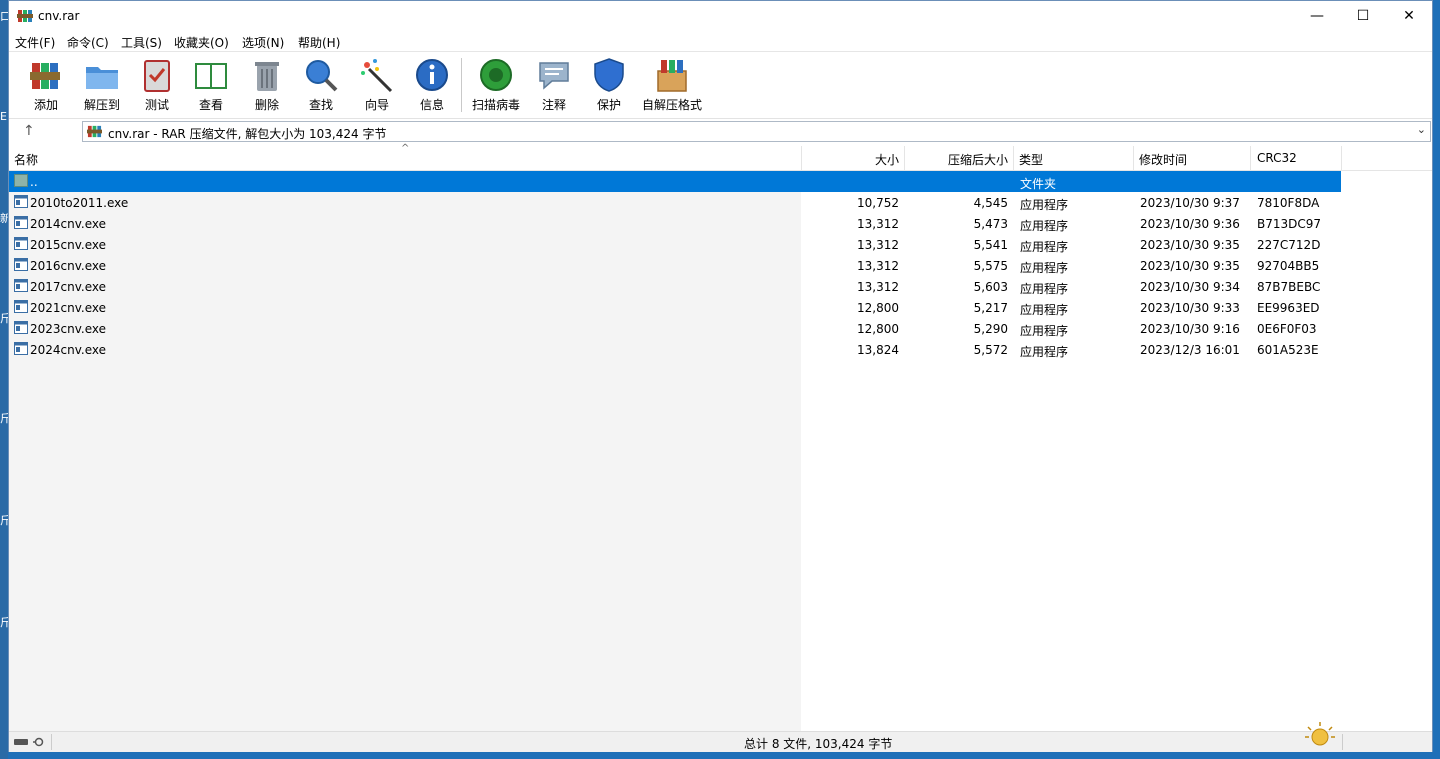  I want to click on extract-to-button: 解压到, so click(102, 86).